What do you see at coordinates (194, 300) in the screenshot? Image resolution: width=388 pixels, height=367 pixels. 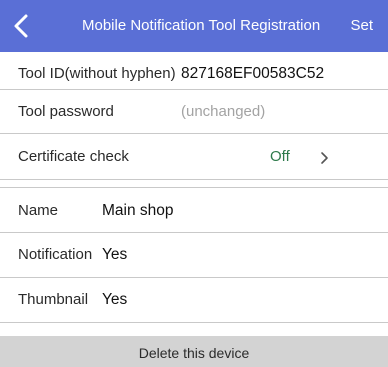 I see `thumbnail-row: Thumbnail Yes` at bounding box center [194, 300].